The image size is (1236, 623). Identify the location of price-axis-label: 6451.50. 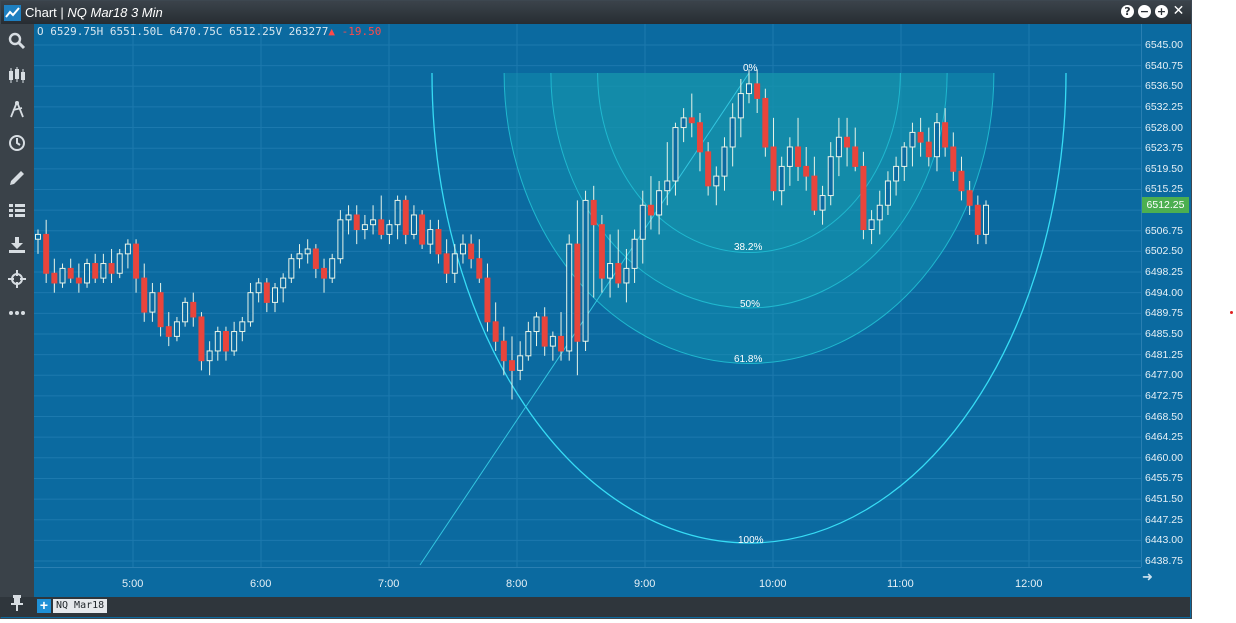
(1164, 499).